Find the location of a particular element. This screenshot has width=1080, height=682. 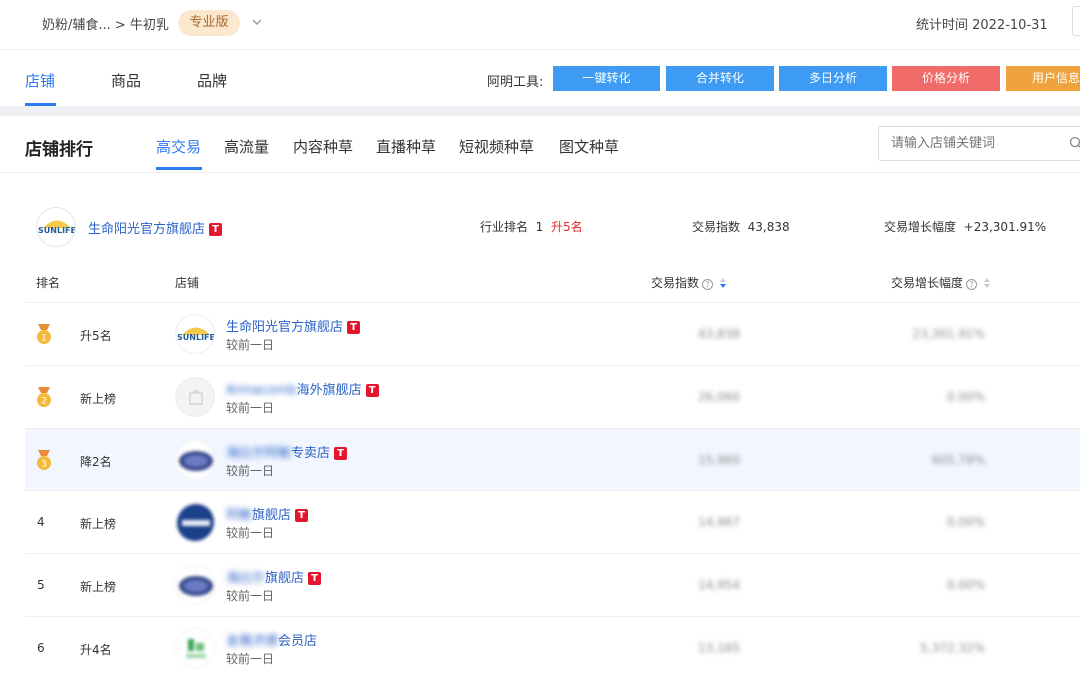

growth-value: 5,372.32% is located at coordinates (952, 648).